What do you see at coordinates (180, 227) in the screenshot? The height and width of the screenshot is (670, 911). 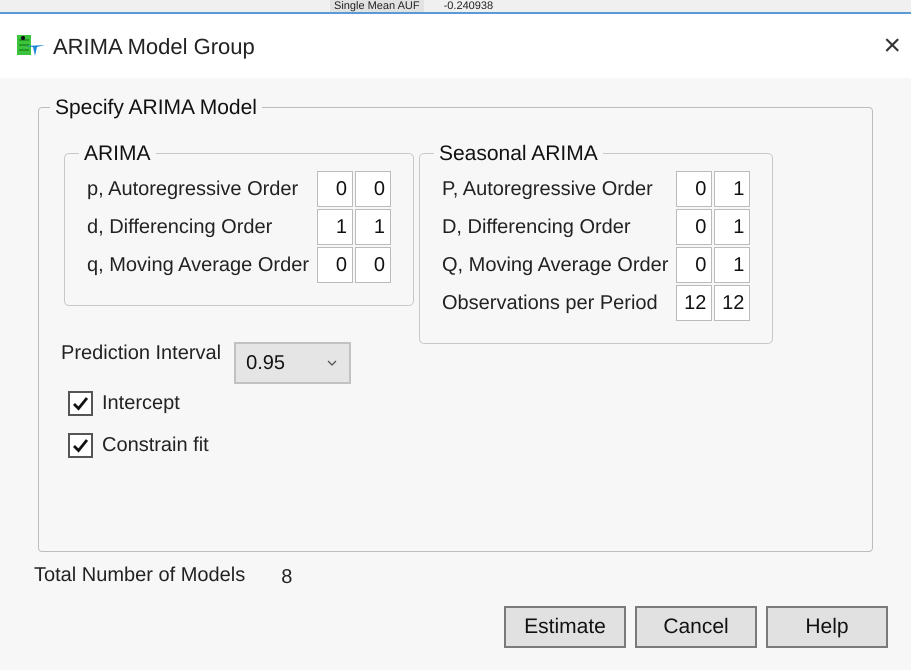 I see `field-label: d, Differencing Order` at bounding box center [180, 227].